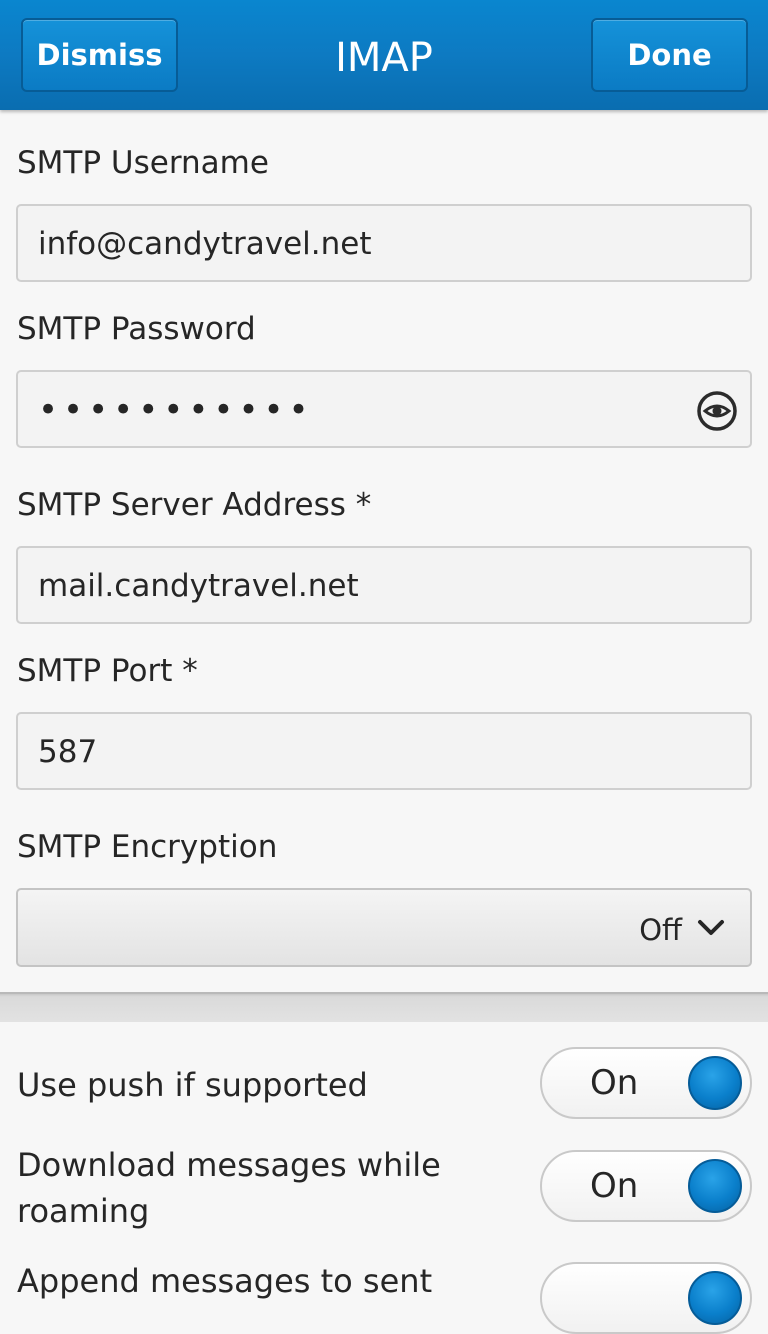  What do you see at coordinates (614, 1083) in the screenshot?
I see `push-toggle-state: On` at bounding box center [614, 1083].